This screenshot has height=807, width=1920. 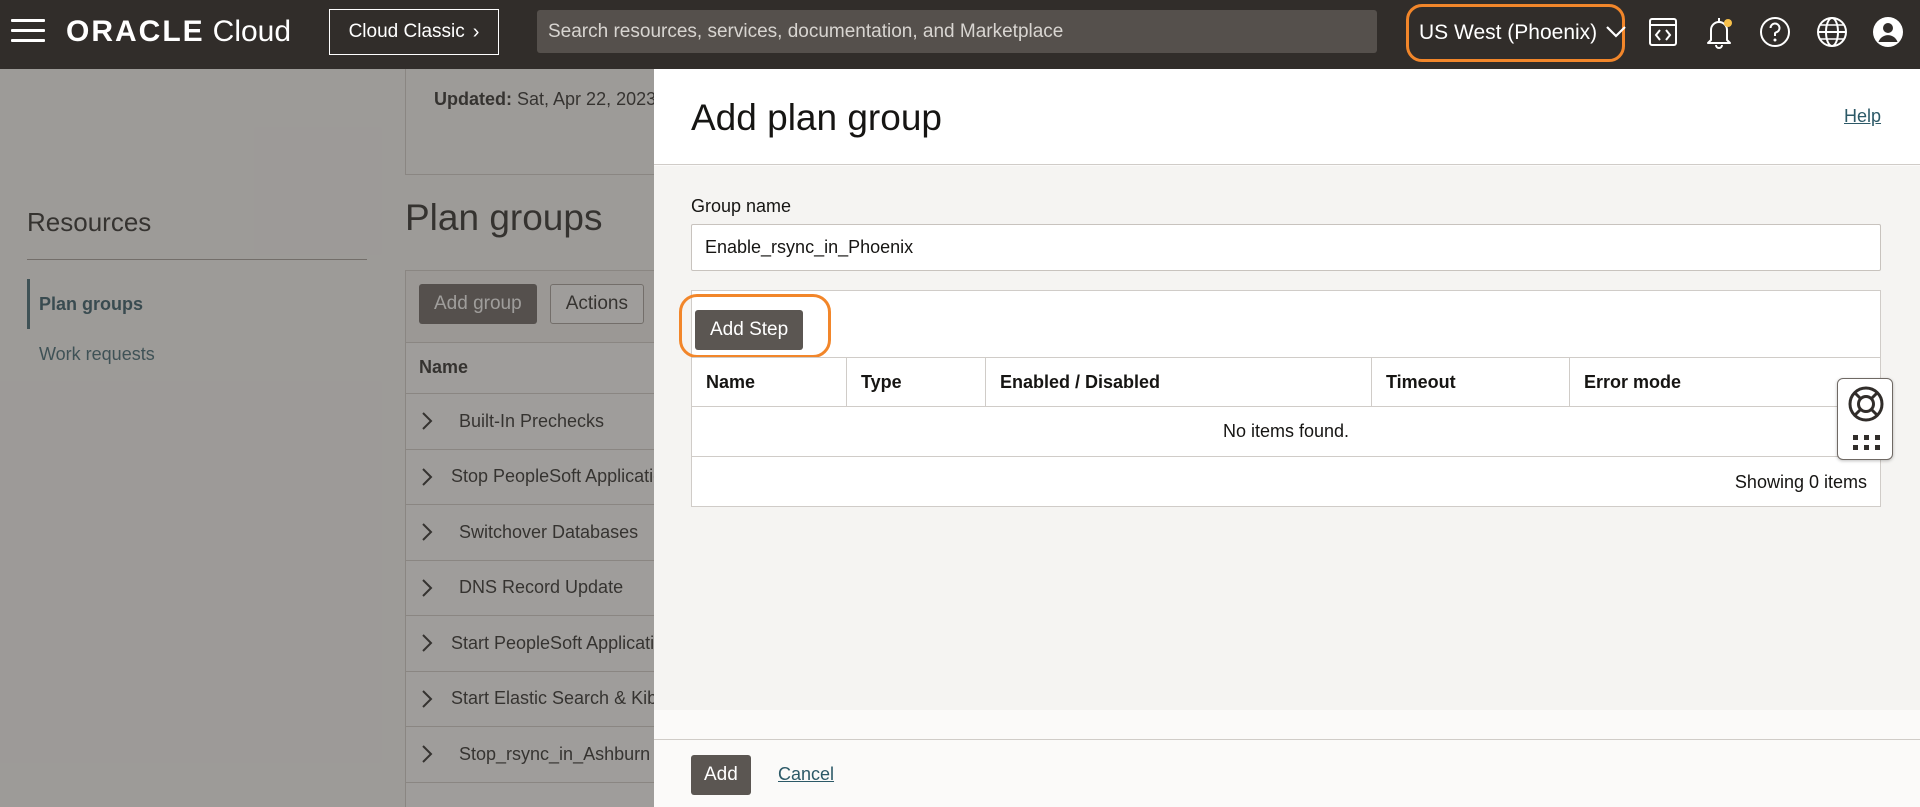 What do you see at coordinates (549, 531) in the screenshot?
I see `row-name: Switchover Databases` at bounding box center [549, 531].